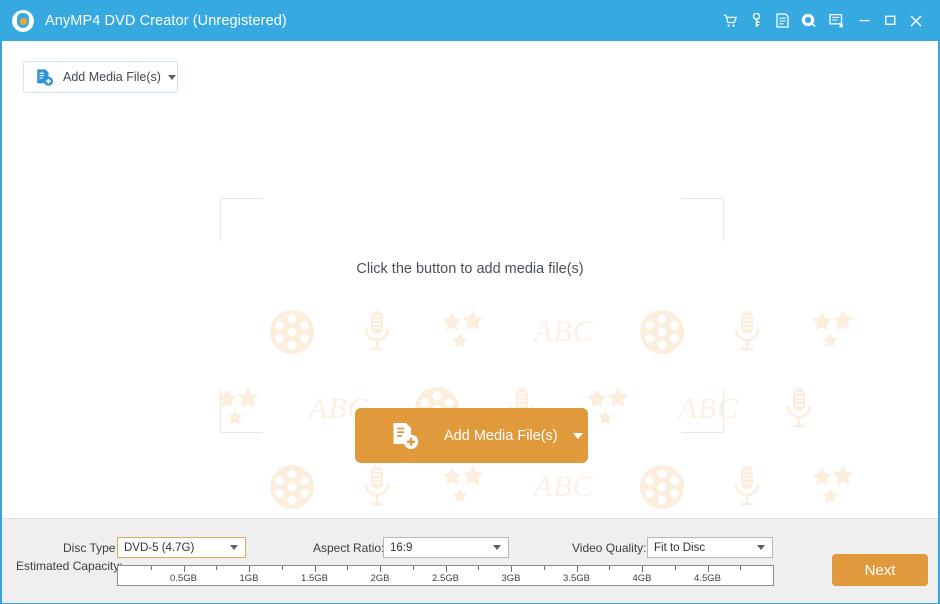 The width and height of the screenshot is (940, 604). I want to click on maximize-icon, so click(890, 20).